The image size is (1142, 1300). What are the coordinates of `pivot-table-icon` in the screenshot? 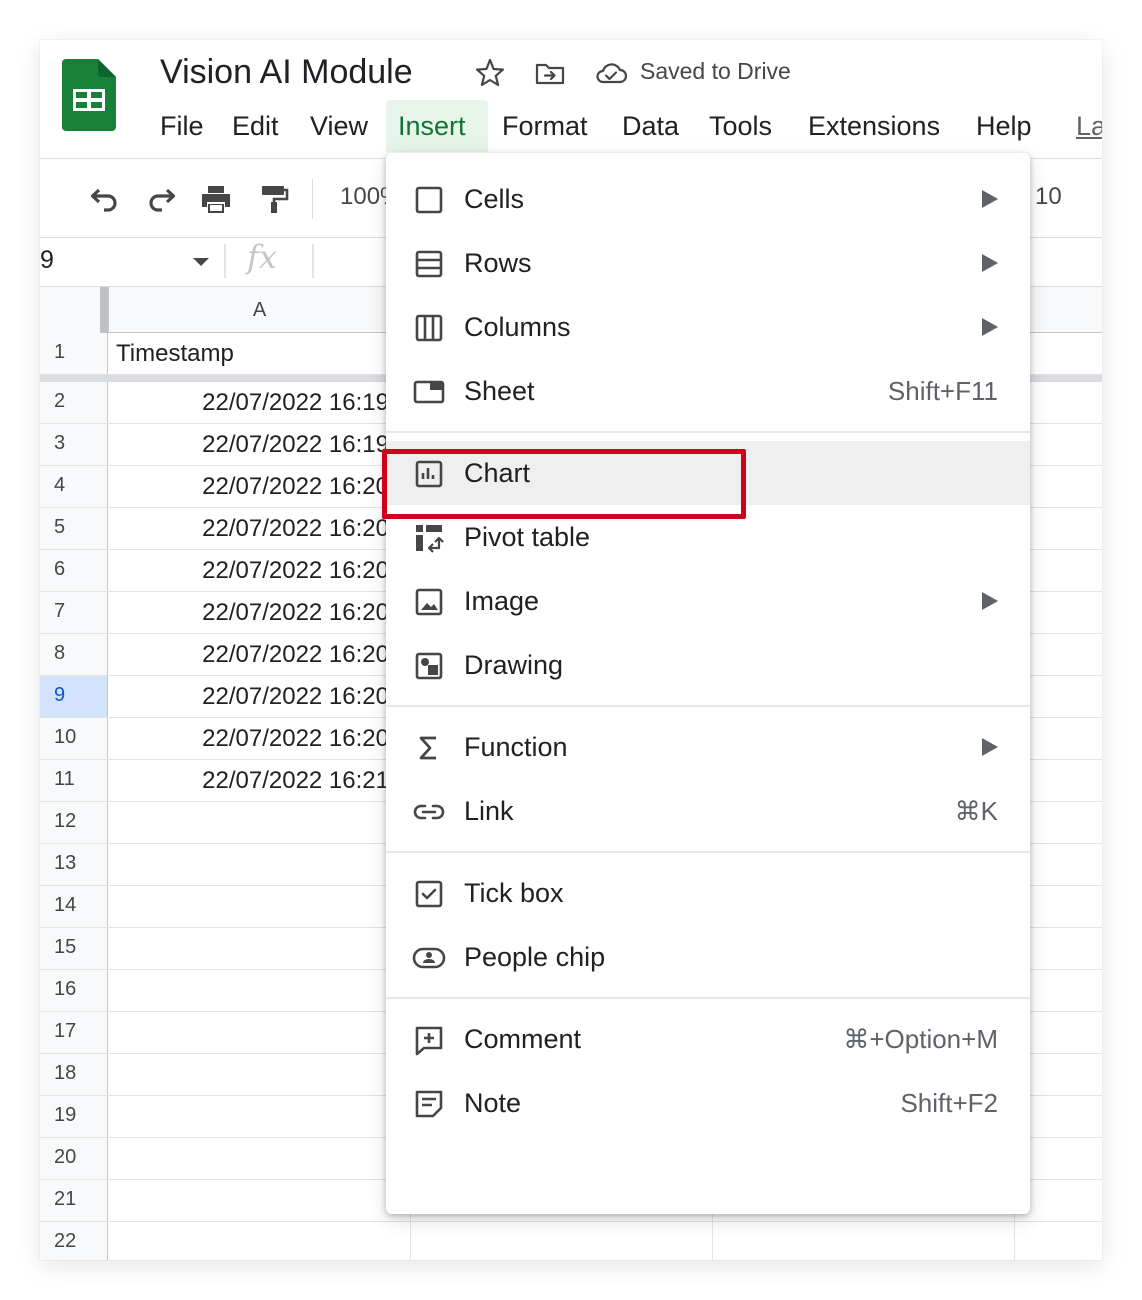 It's located at (430, 539).